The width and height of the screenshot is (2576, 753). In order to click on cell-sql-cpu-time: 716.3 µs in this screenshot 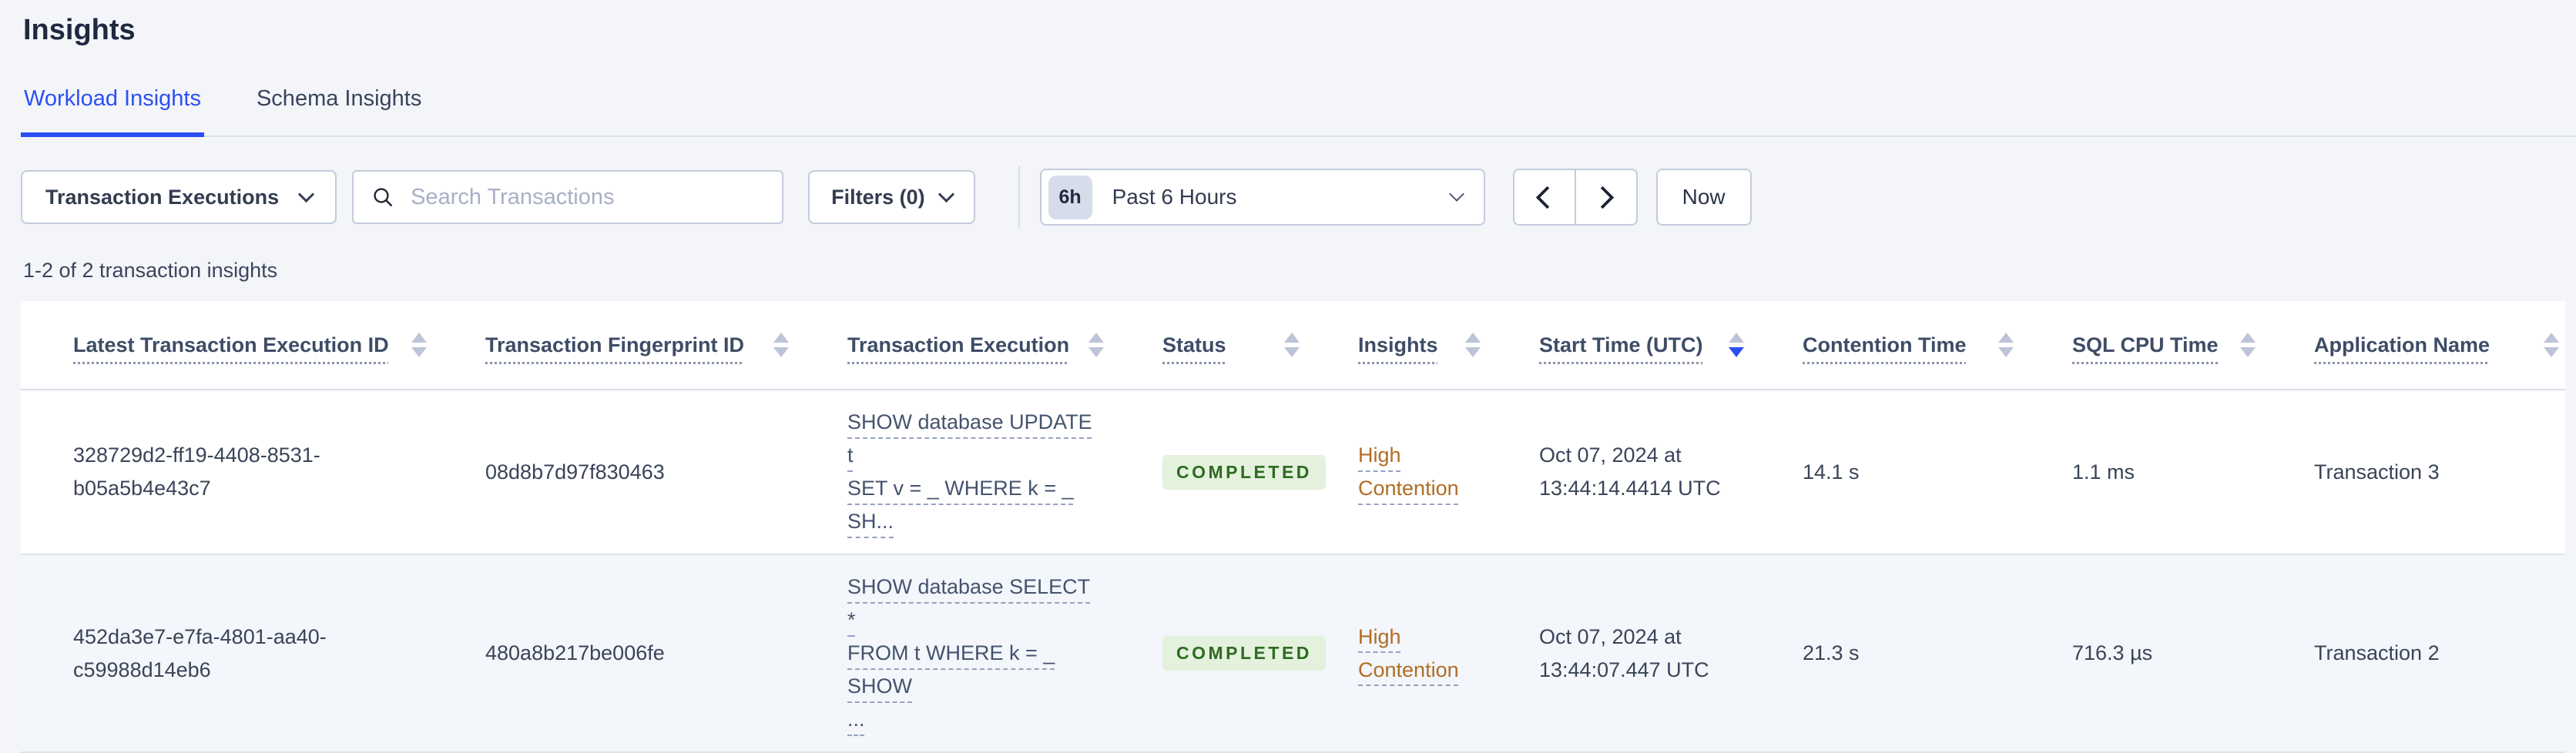, I will do `click(2112, 652)`.